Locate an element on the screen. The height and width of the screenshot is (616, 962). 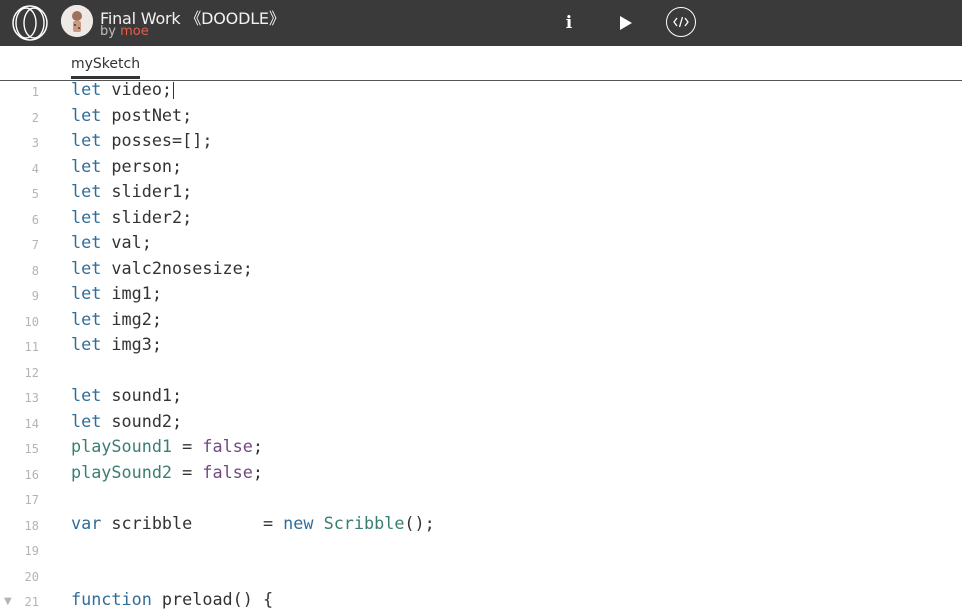
code-line: 6 let slider2; is located at coordinates (481, 221).